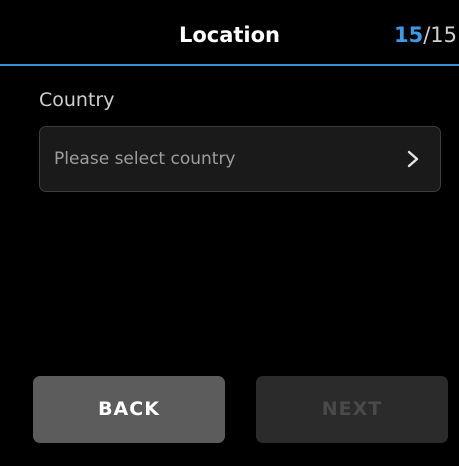 This screenshot has width=459, height=466. Describe the element at coordinates (129, 409) in the screenshot. I see `back-button: BACK` at that location.